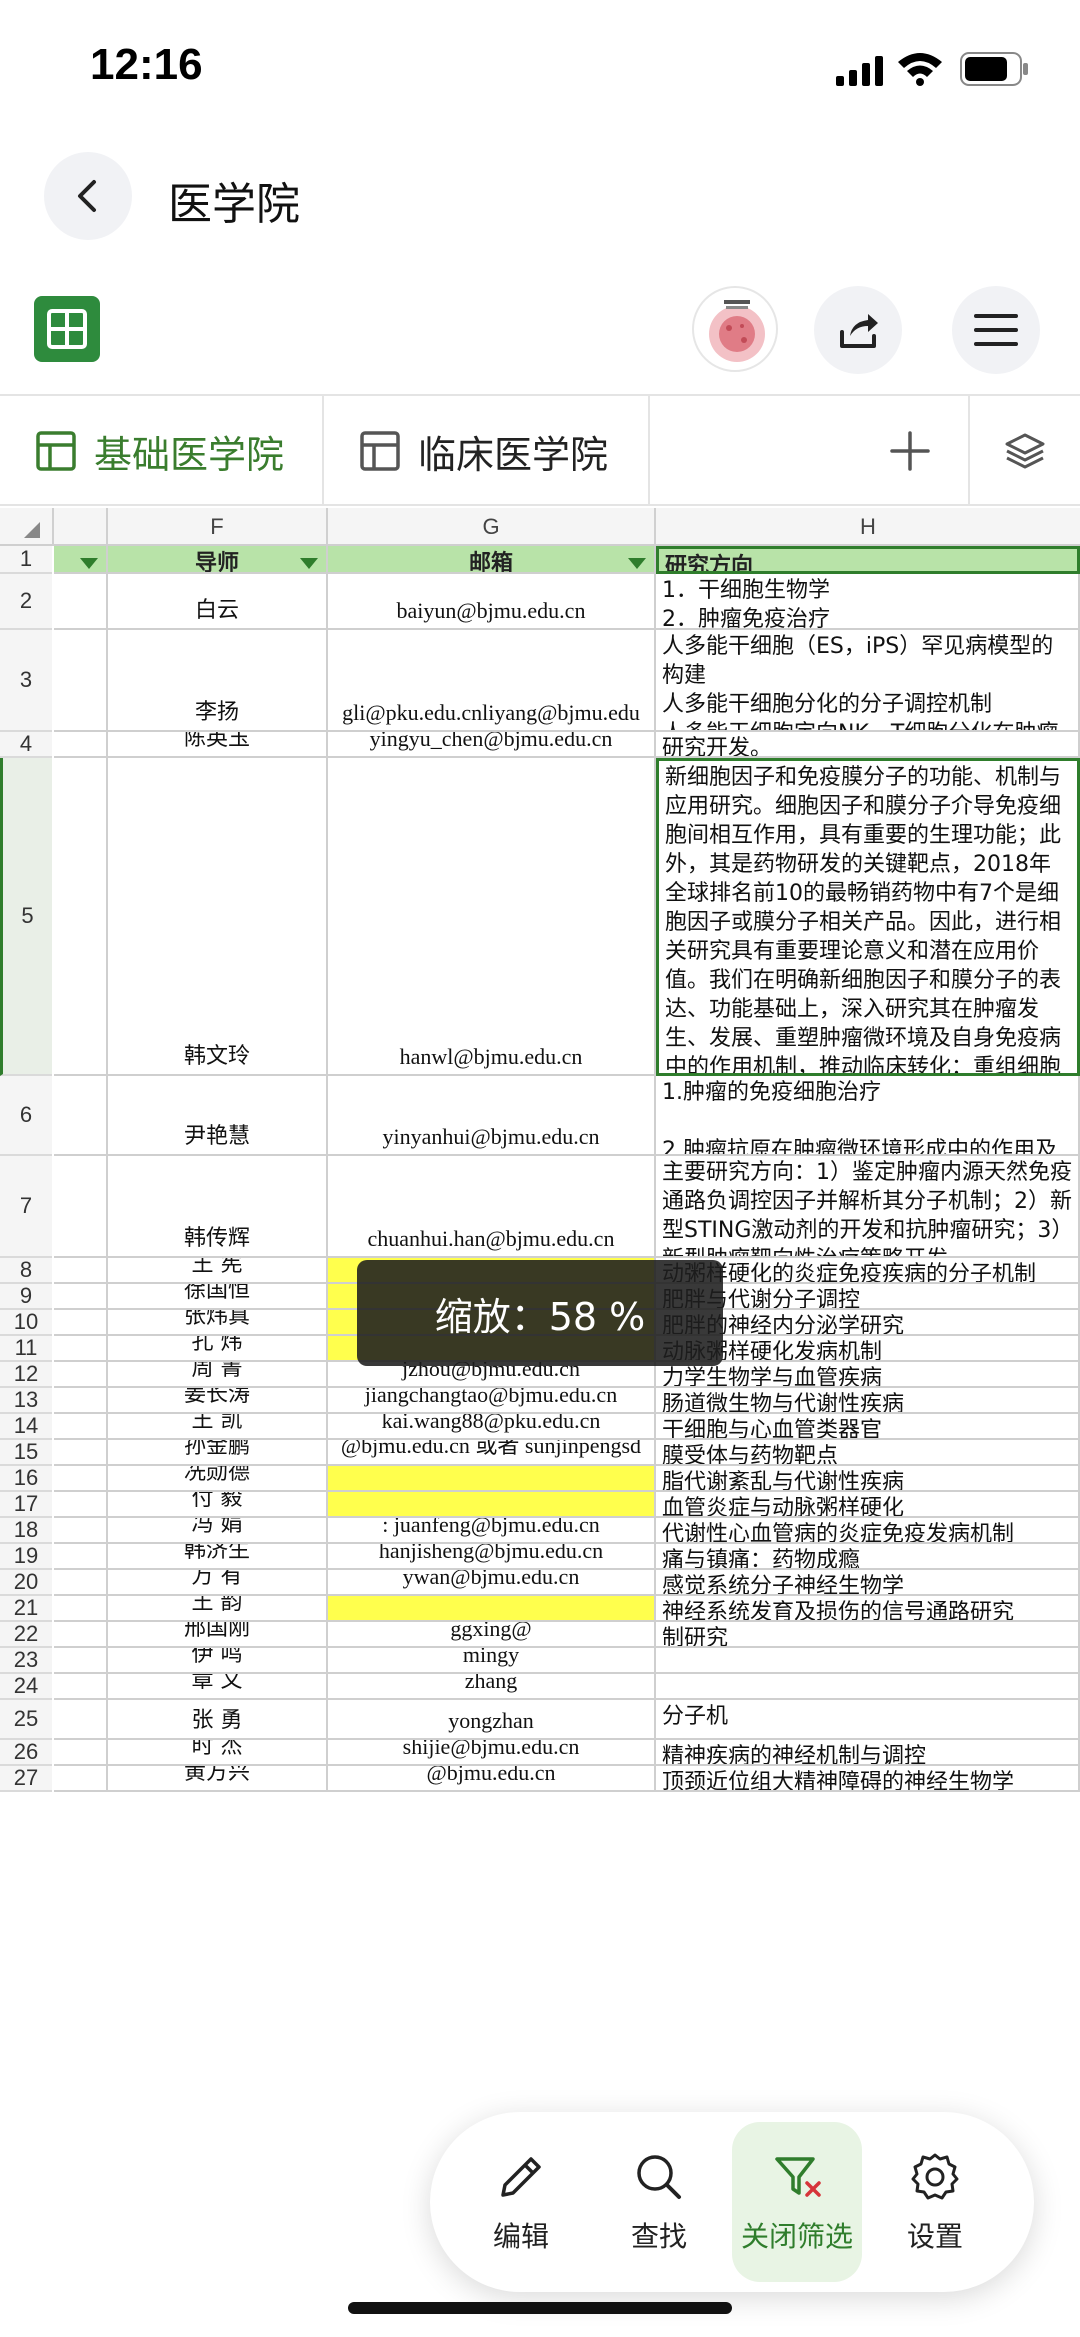 The width and height of the screenshot is (1080, 2337). Describe the element at coordinates (492, 681) in the screenshot. I see `email-cell: gli@pku.edu.cnliyang@bjmu.edu` at that location.